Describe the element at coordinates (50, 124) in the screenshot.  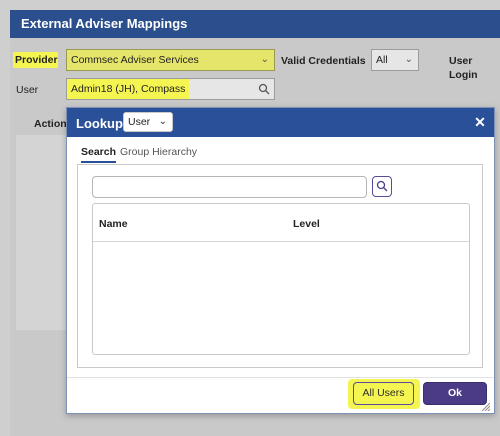
I see `action-column-header: Action` at that location.